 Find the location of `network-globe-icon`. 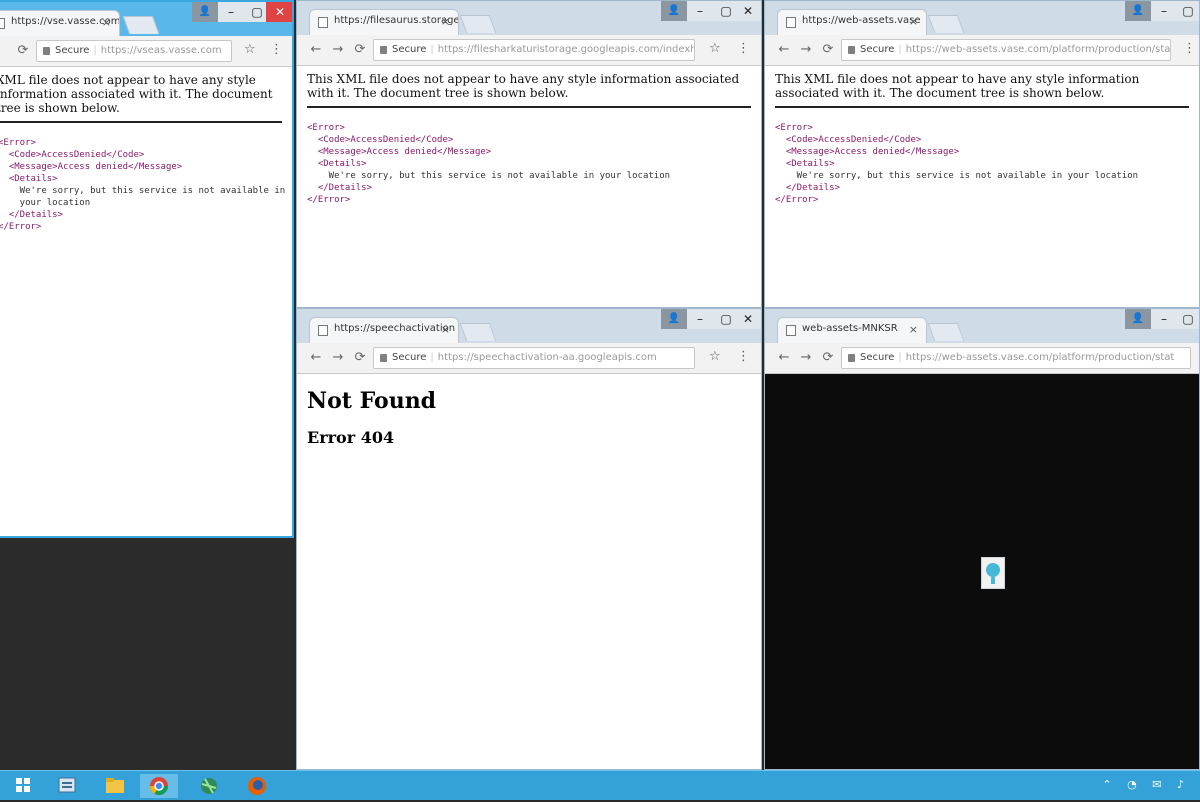

network-globe-icon is located at coordinates (209, 786).